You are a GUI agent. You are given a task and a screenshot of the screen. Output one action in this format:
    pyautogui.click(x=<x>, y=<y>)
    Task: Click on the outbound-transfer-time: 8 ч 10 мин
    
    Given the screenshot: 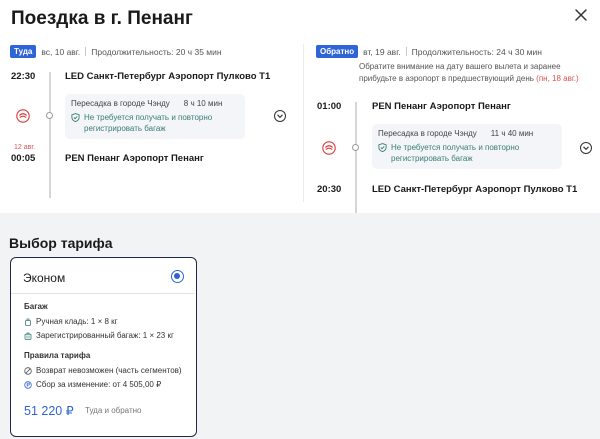 What is the action you would take?
    pyautogui.click(x=203, y=103)
    